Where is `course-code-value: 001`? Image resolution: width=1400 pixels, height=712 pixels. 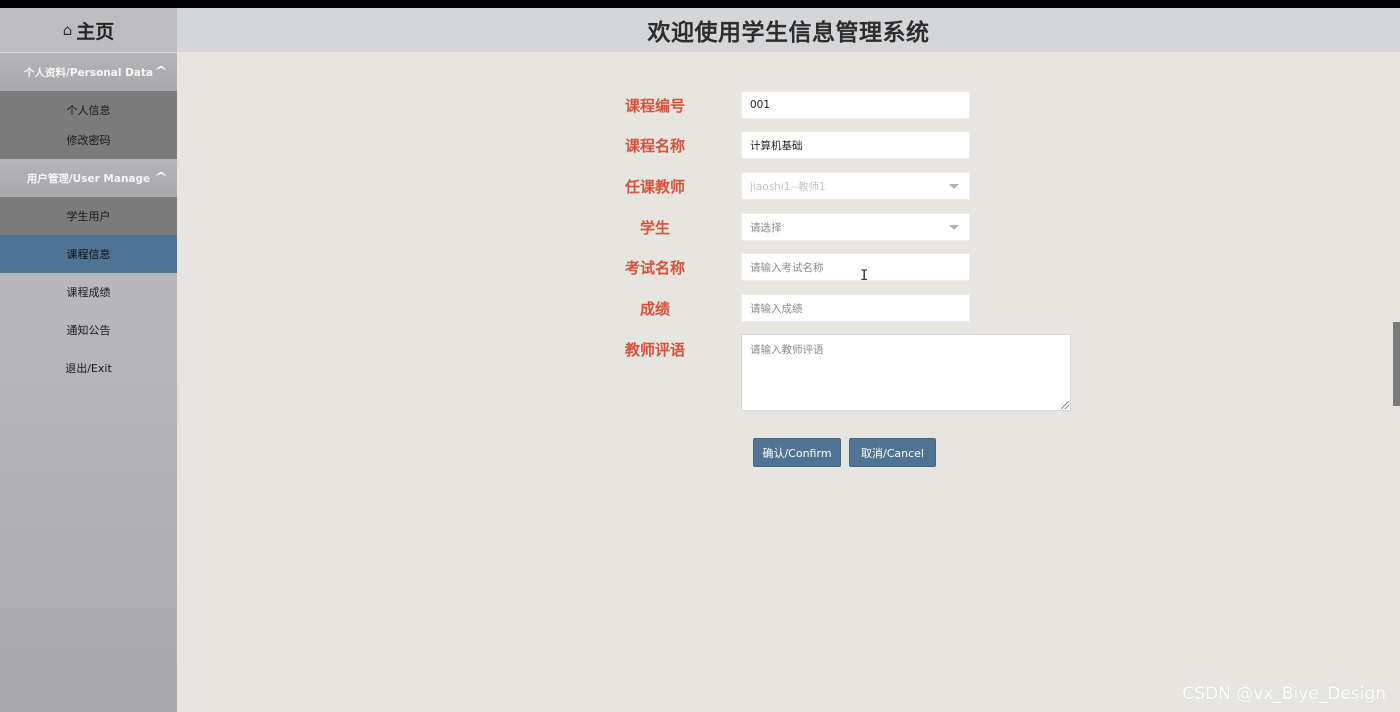 course-code-value: 001 is located at coordinates (760, 105).